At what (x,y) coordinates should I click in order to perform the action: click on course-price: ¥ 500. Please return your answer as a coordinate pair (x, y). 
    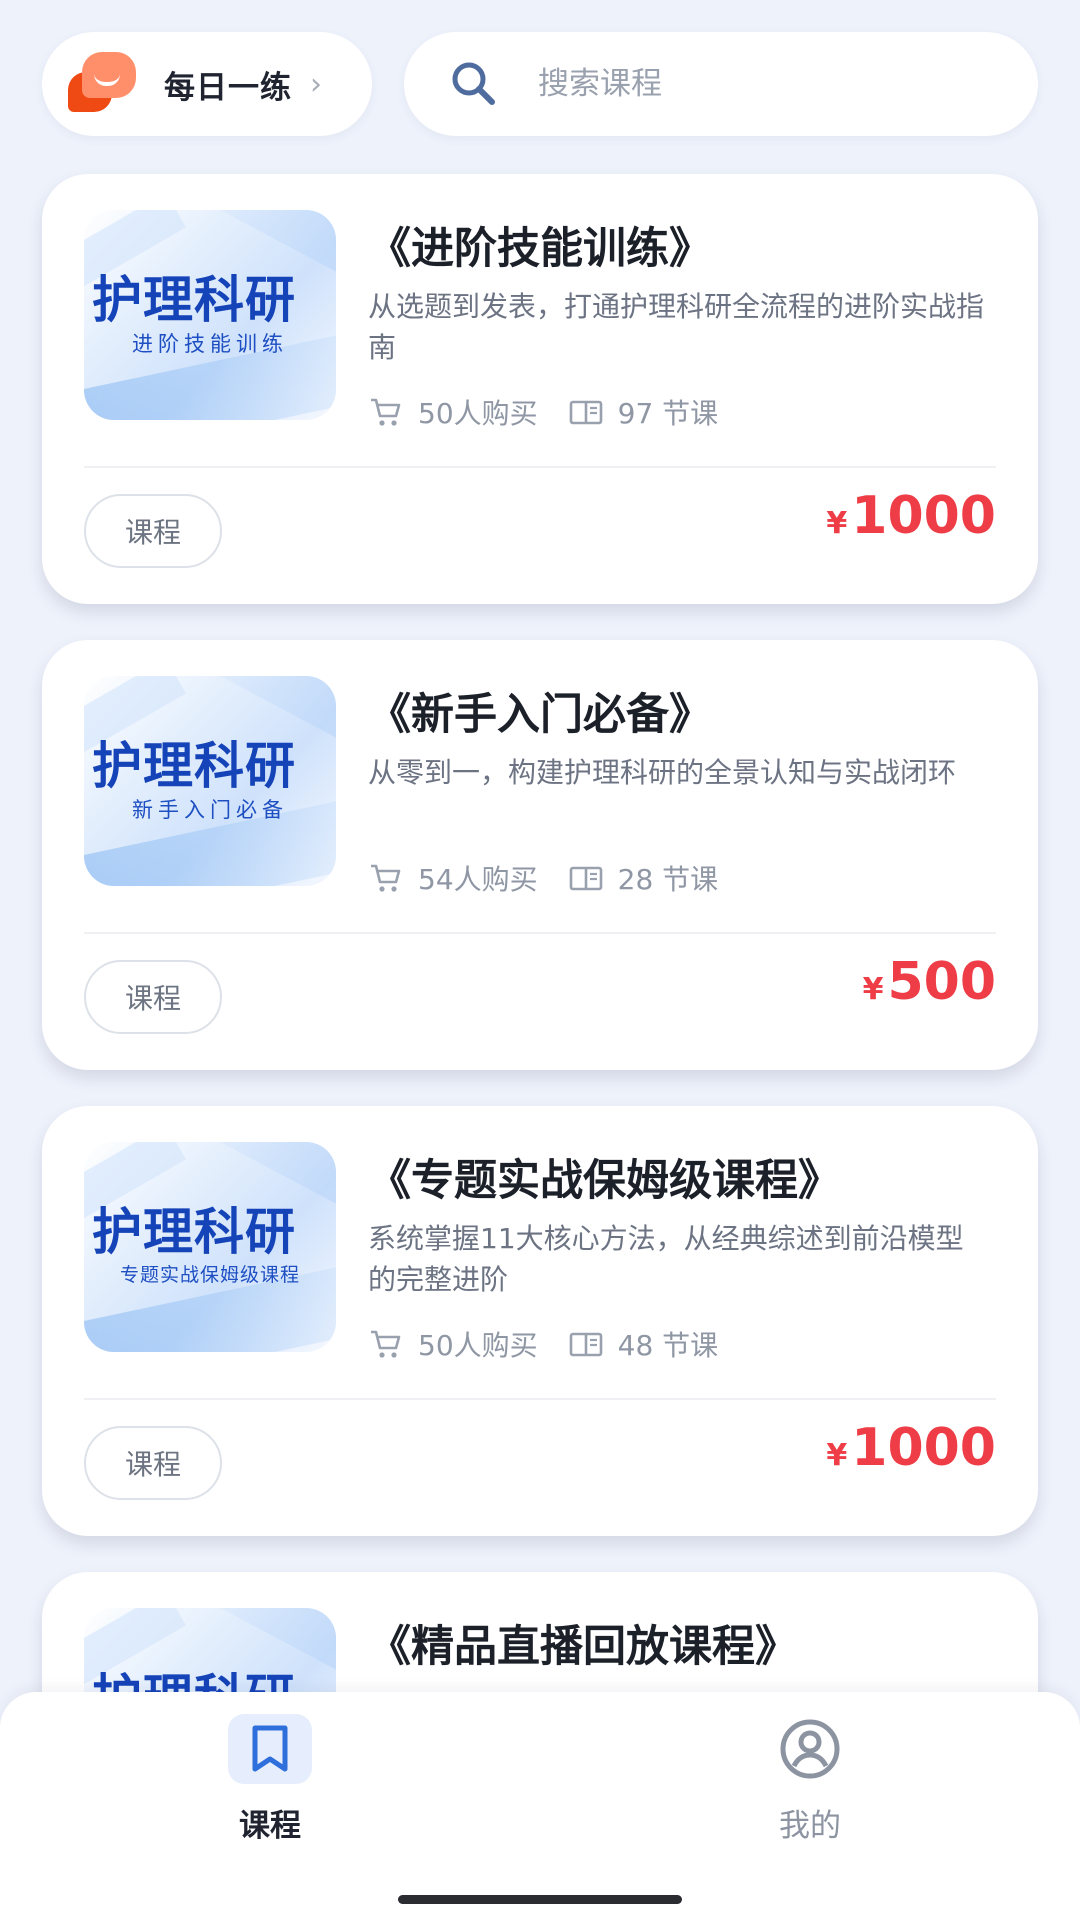
    Looking at the image, I should click on (929, 982).